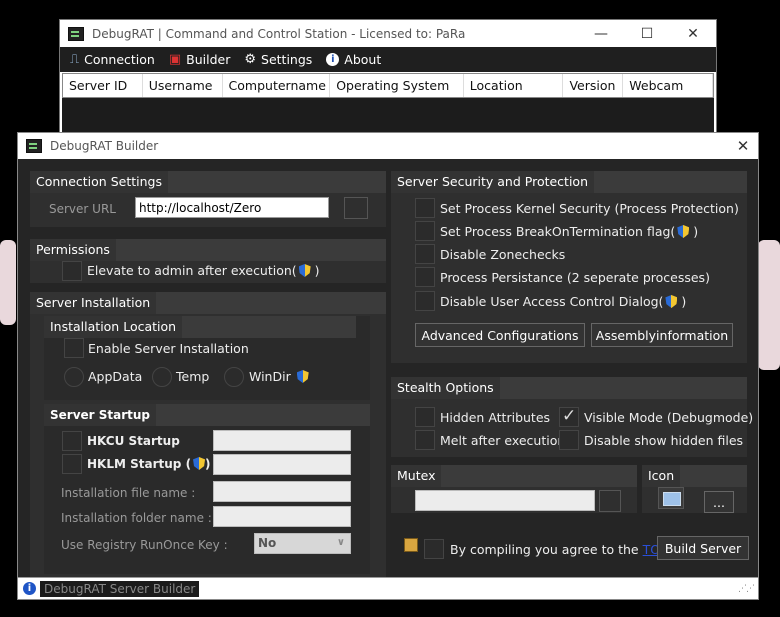 This screenshot has width=780, height=617. I want to click on break-on-termination-label: Set Process BreakOnTermination flag( ), so click(569, 231).